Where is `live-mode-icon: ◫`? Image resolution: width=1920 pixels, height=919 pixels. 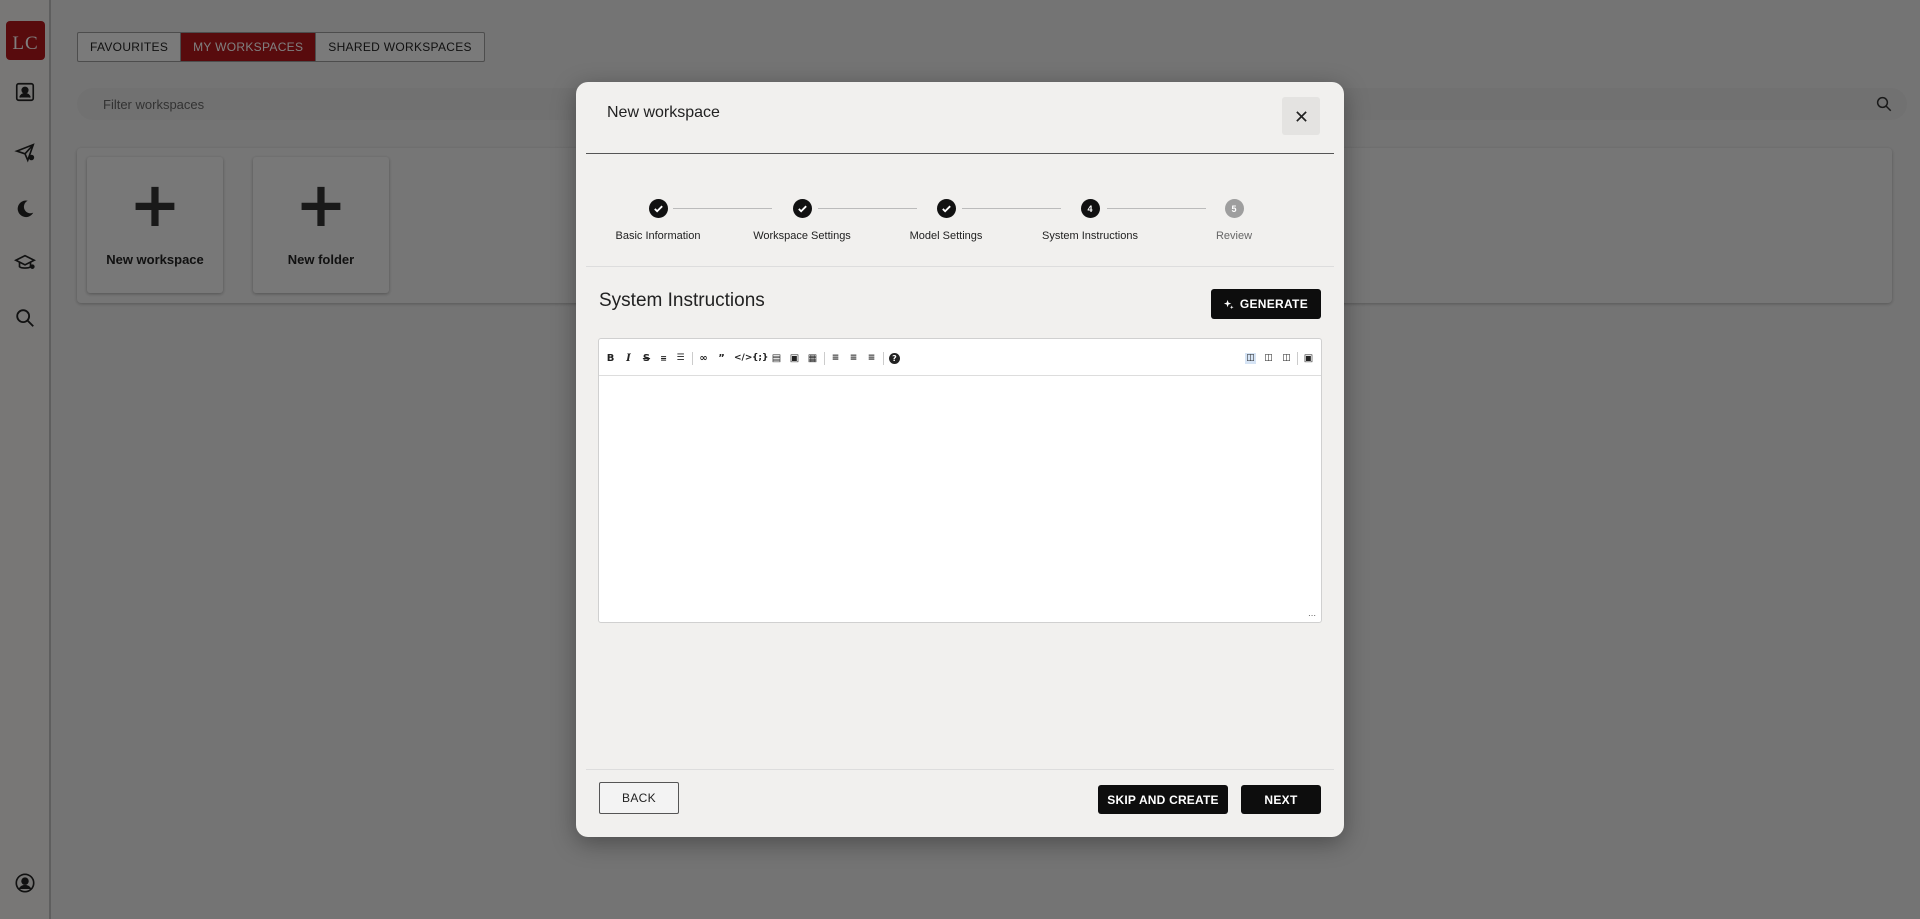
live-mode-icon: ◫ is located at coordinates (1268, 358).